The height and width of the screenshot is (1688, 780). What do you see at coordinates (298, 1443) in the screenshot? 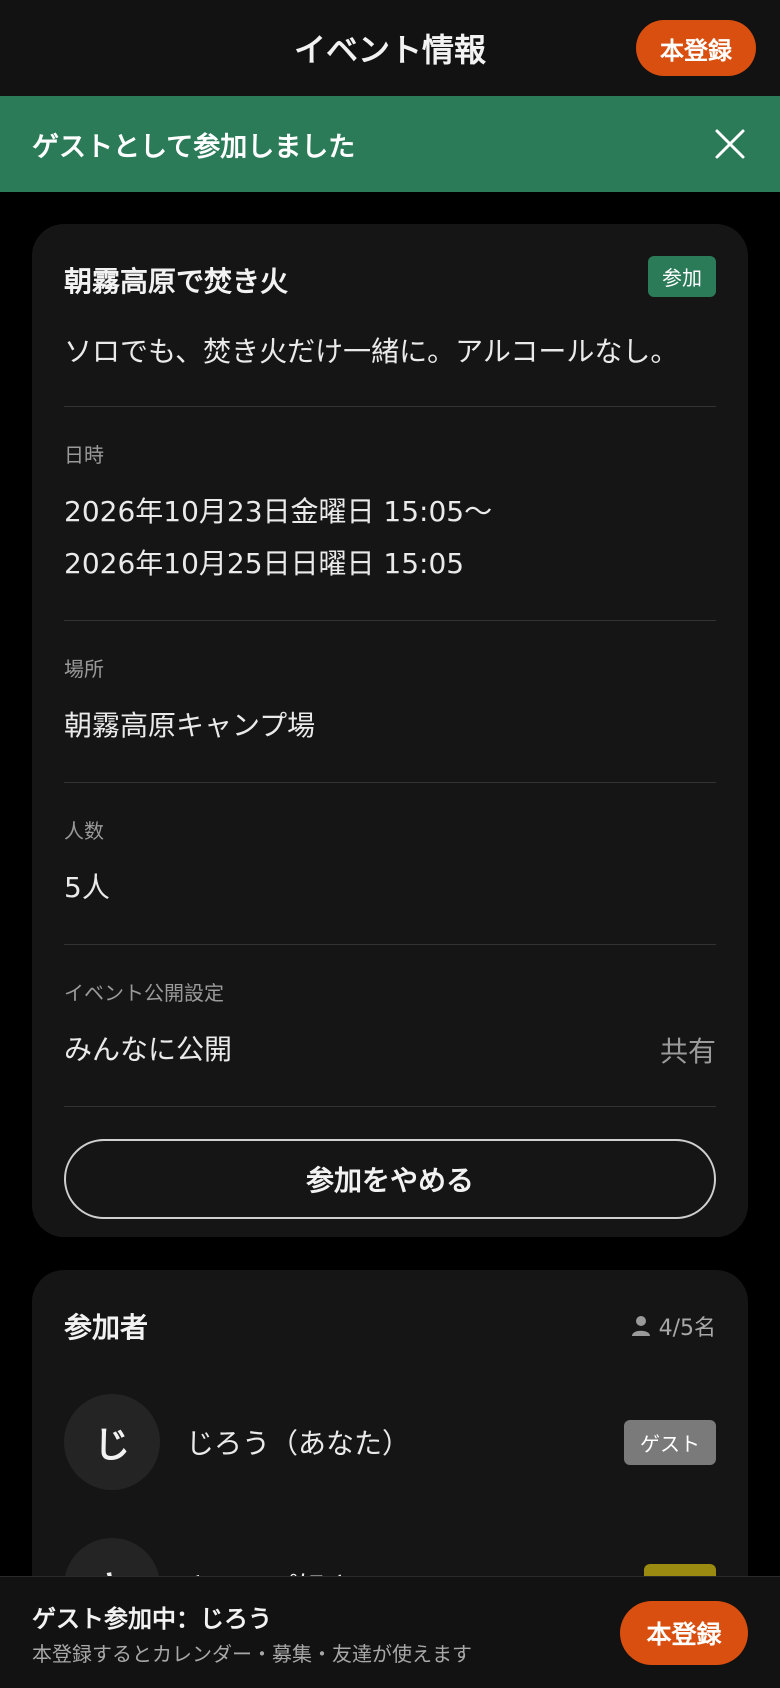
I see `member-name: じろう（あなた）` at bounding box center [298, 1443].